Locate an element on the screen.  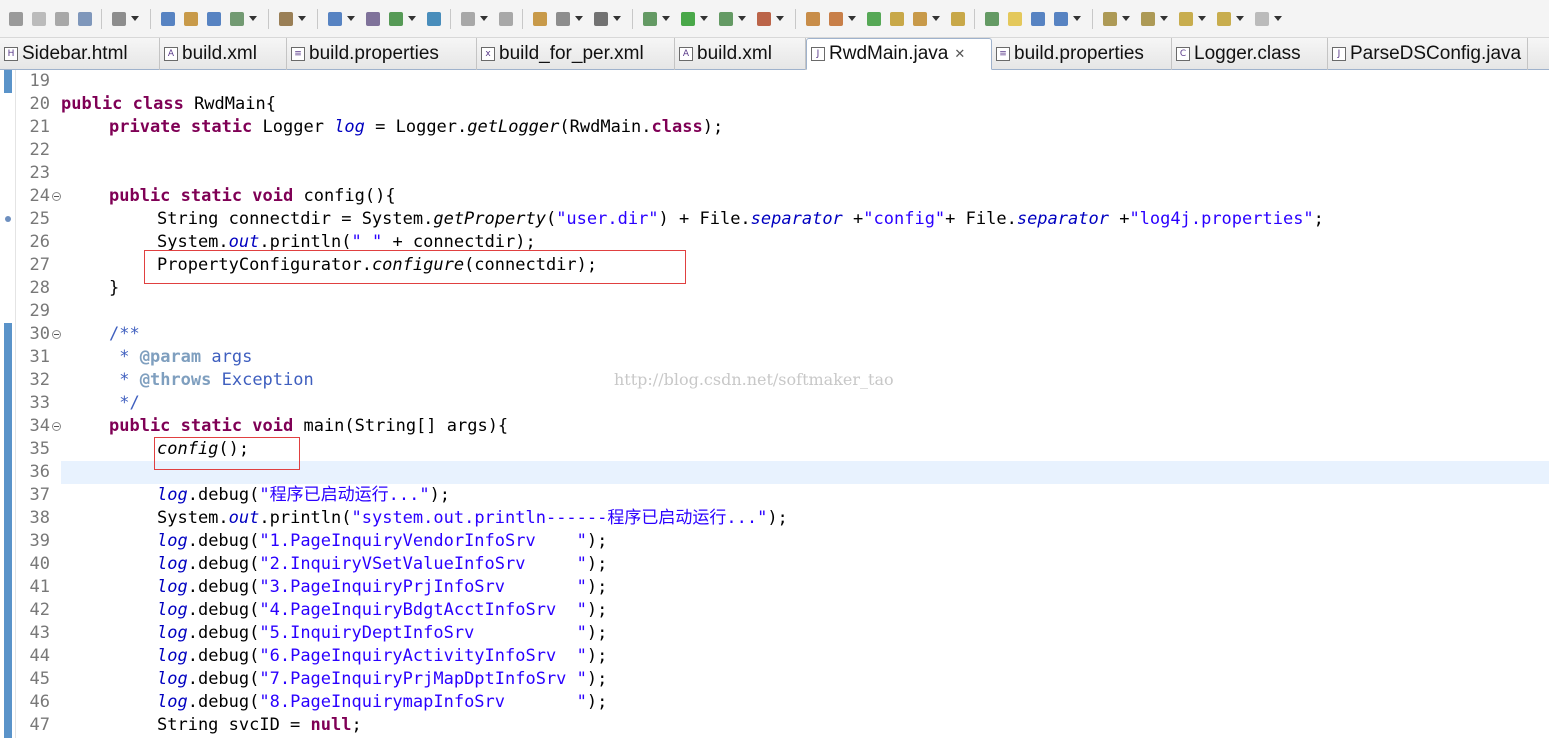
new-class-icon is located at coordinates (539, 18).